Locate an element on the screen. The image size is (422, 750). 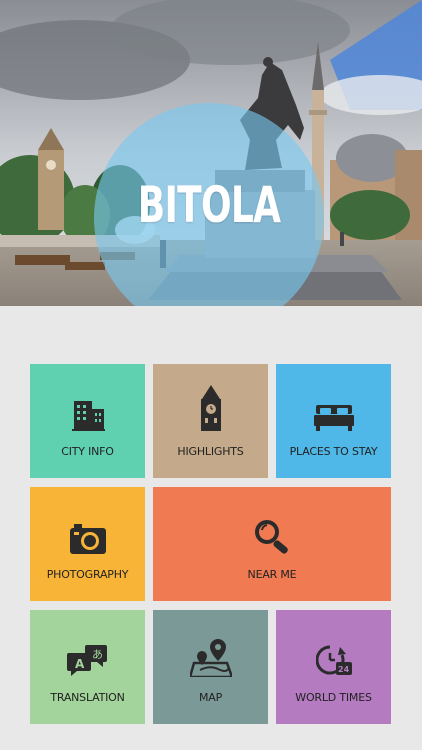
svg-text: あ is located at coordinates (97, 654).